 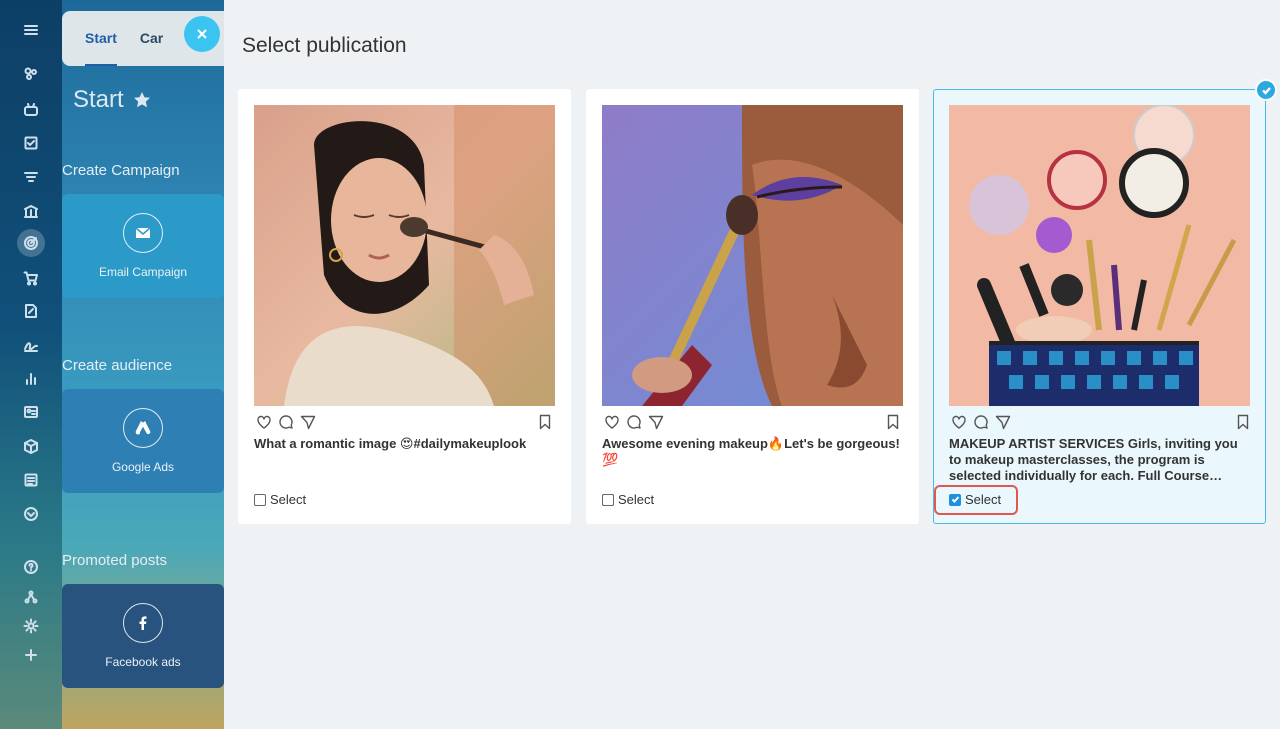 I want to click on page-title-text: Start, so click(x=98, y=99).